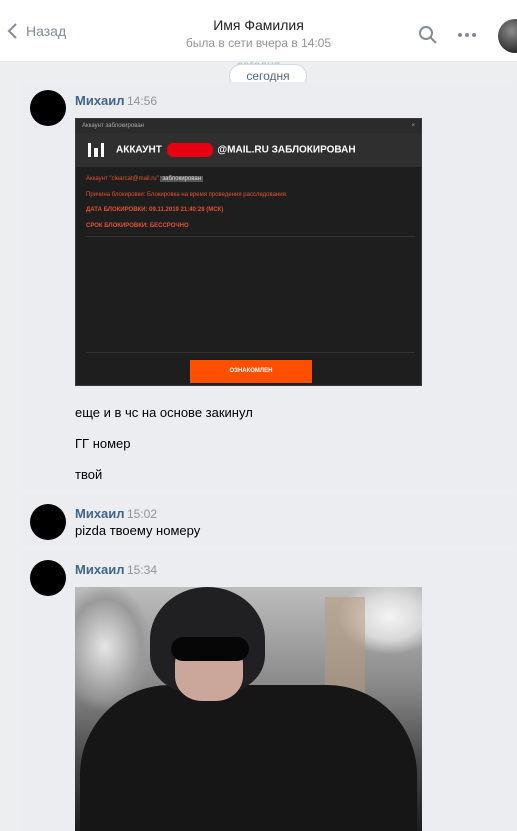 Image resolution: width=517 pixels, height=831 pixels. What do you see at coordinates (251, 371) in the screenshot?
I see `acknowledge-button: ОЗНАКОМЛЕН` at bounding box center [251, 371].